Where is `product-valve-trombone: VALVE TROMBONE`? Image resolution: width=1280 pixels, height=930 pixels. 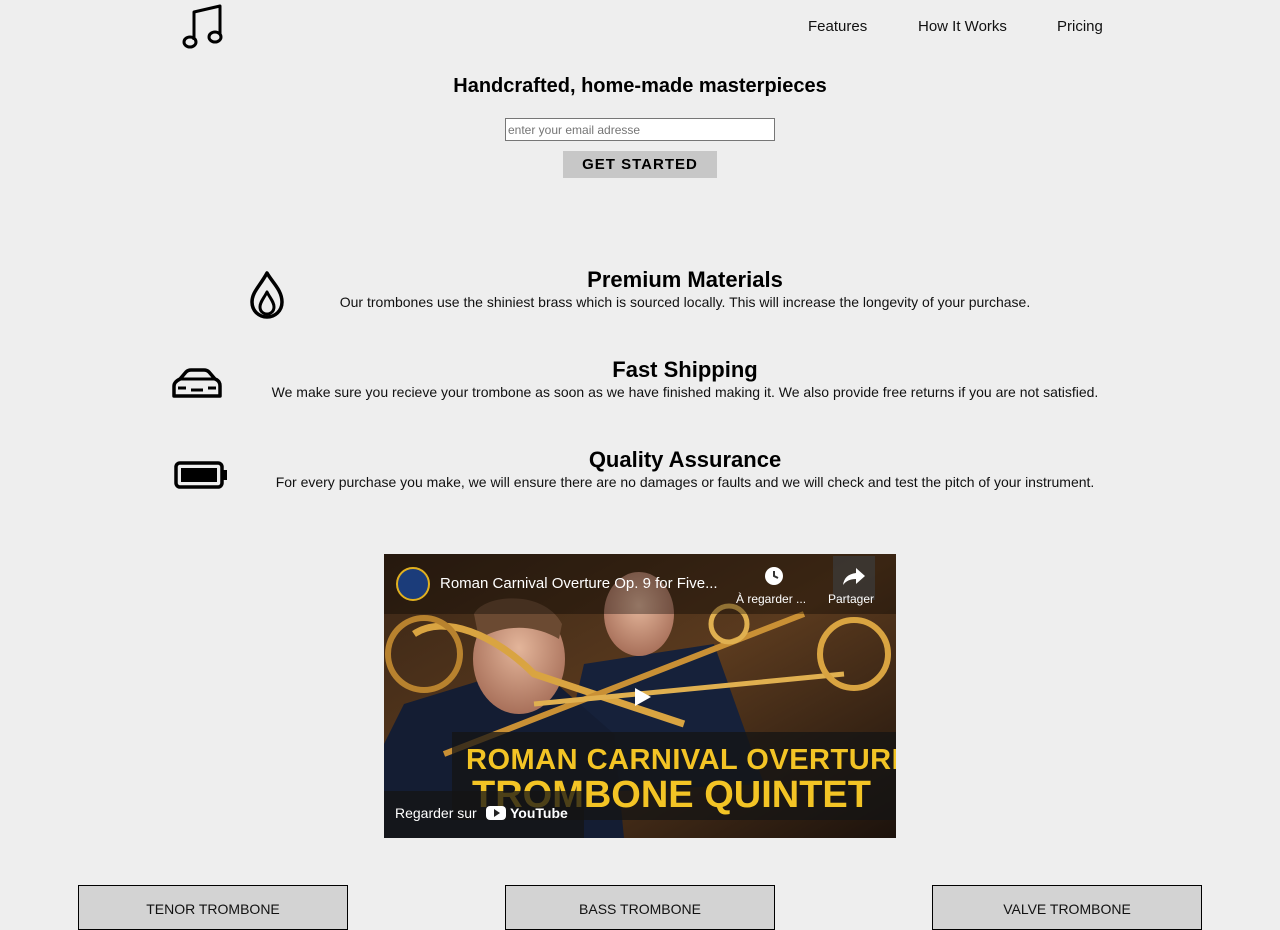 product-valve-trombone: VALVE TROMBONE is located at coordinates (1067, 907).